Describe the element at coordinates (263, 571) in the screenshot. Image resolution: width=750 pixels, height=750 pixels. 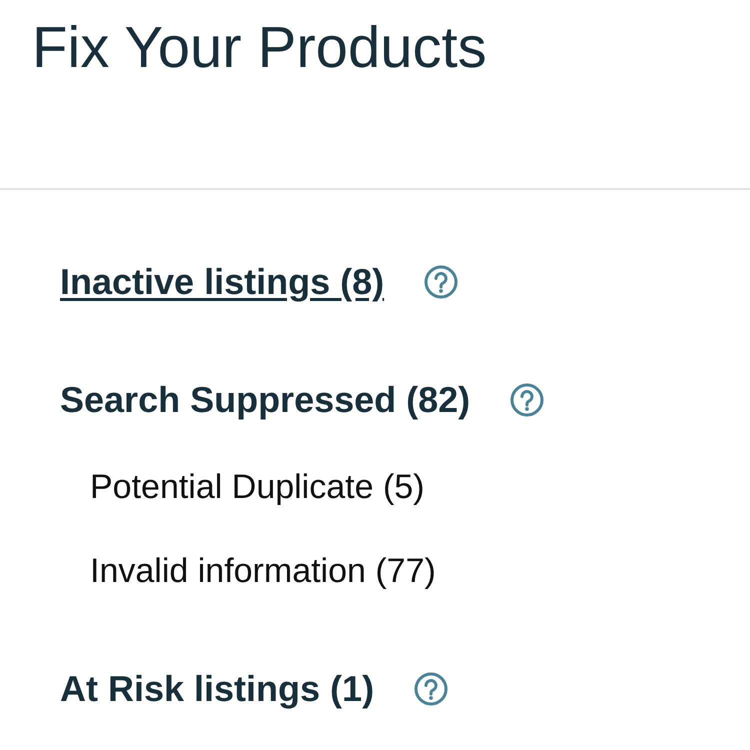
I see `subcategory-label: Invalid information (77)` at that location.